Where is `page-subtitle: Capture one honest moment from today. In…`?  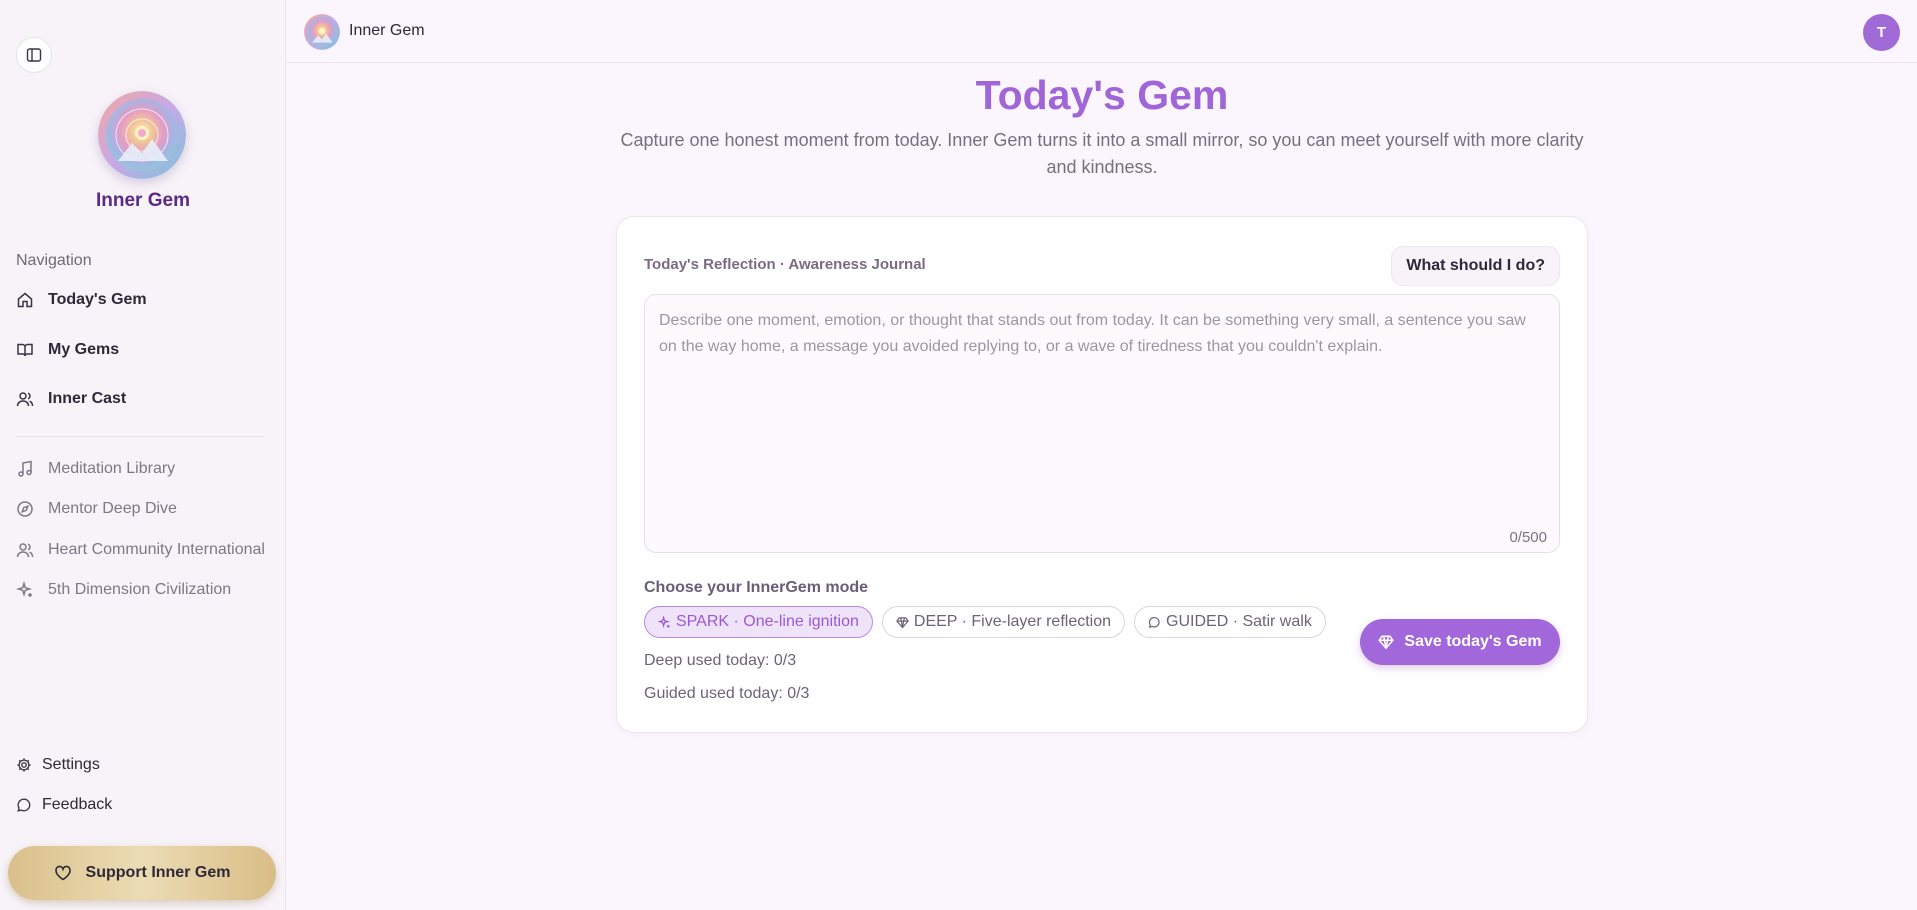 page-subtitle: Capture one honest moment from today. In… is located at coordinates (1102, 153).